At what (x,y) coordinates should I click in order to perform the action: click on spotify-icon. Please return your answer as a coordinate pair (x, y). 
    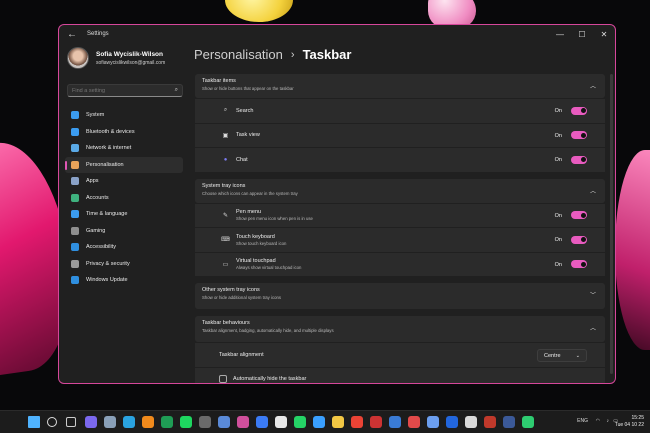
    Looking at the image, I should click on (186, 422).